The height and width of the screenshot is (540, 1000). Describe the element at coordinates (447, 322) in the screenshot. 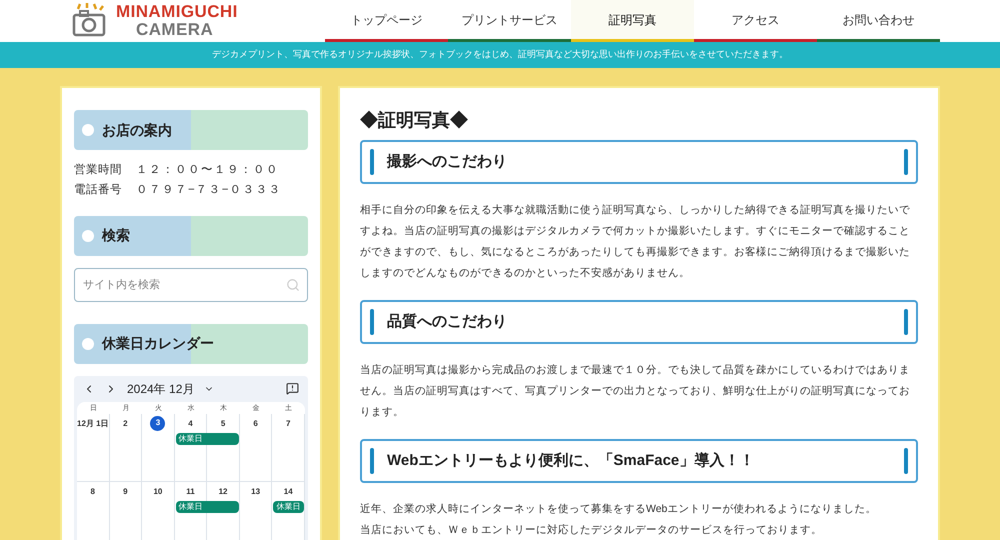

I see `section-heading-text: 品質へのこだわり` at that location.